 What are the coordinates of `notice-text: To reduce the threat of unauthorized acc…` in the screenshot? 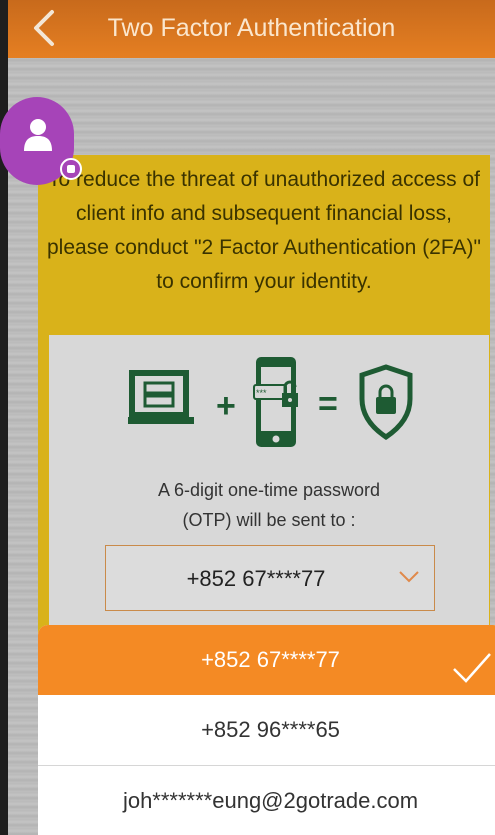 It's located at (264, 230).